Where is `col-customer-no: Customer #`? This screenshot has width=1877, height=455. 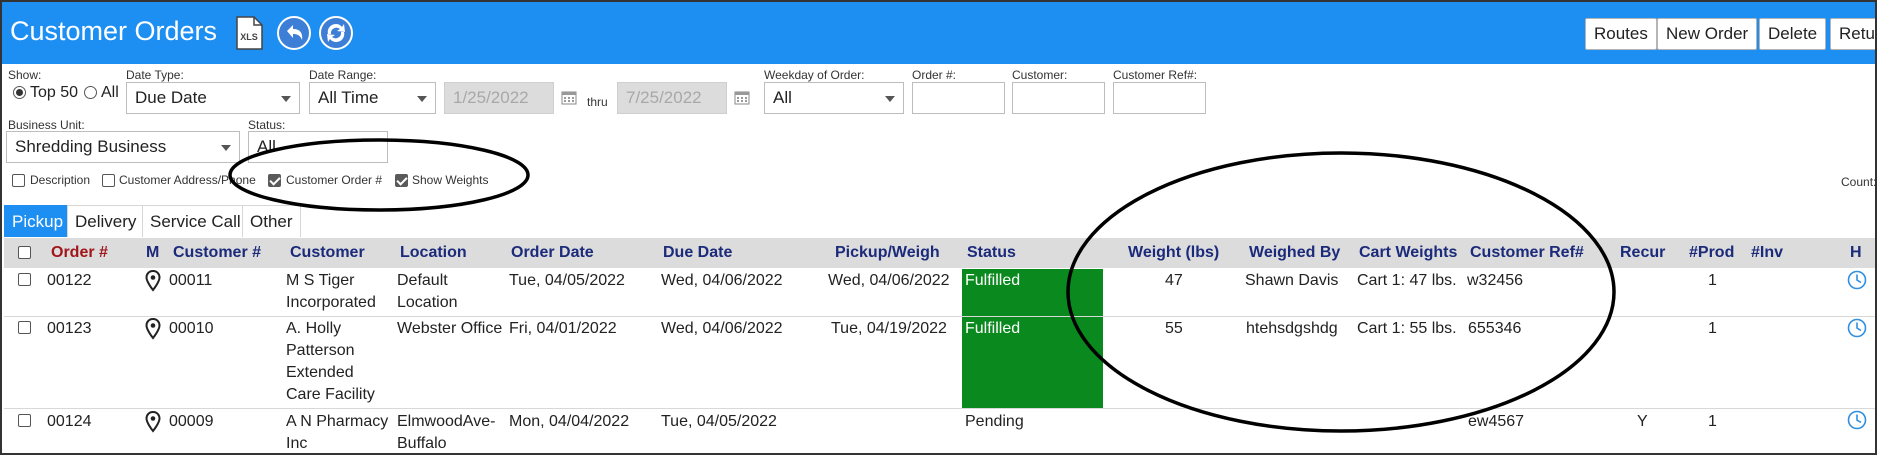 col-customer-no: Customer # is located at coordinates (217, 253).